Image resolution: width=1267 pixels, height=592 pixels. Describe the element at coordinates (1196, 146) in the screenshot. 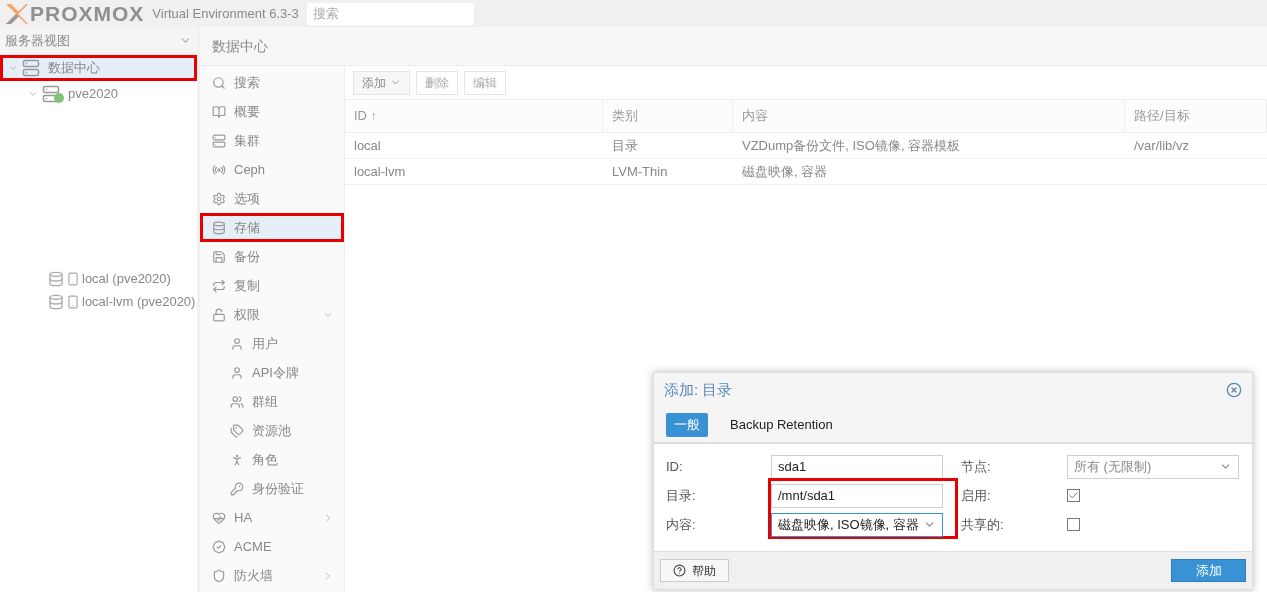

I see `table-cell: /var/lib/vz` at that location.